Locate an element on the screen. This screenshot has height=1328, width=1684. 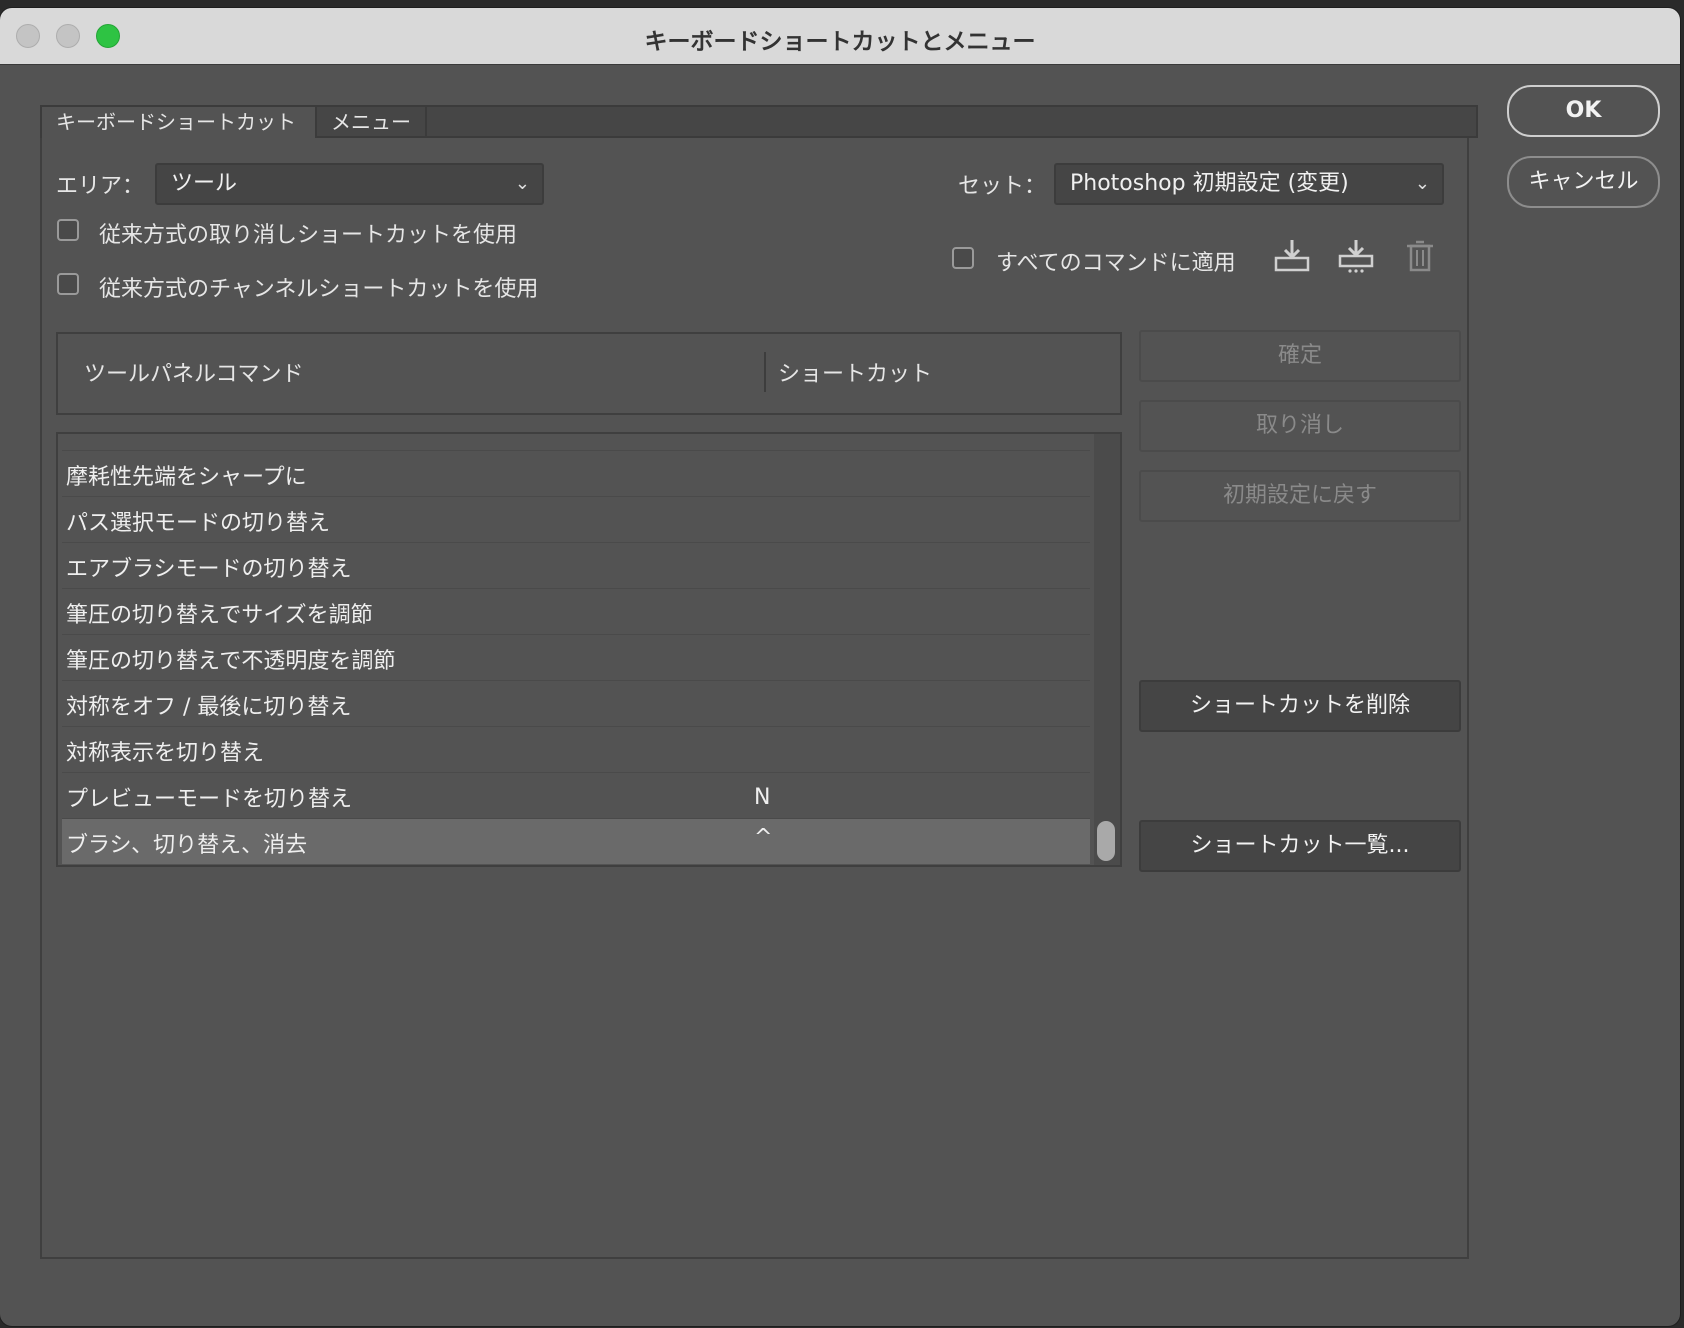
legacy-undo-checkbox is located at coordinates (68, 230).